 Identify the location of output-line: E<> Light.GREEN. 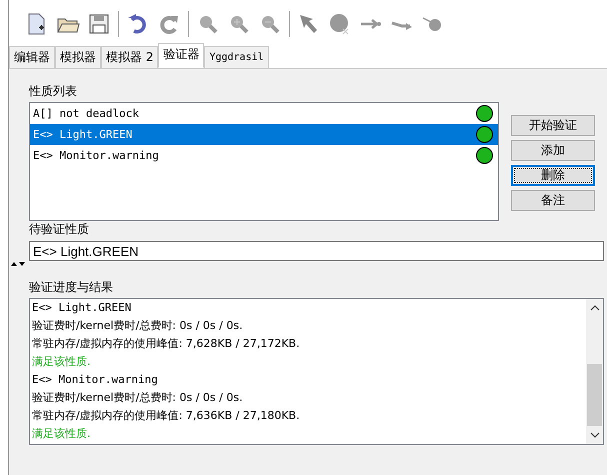
(82, 308).